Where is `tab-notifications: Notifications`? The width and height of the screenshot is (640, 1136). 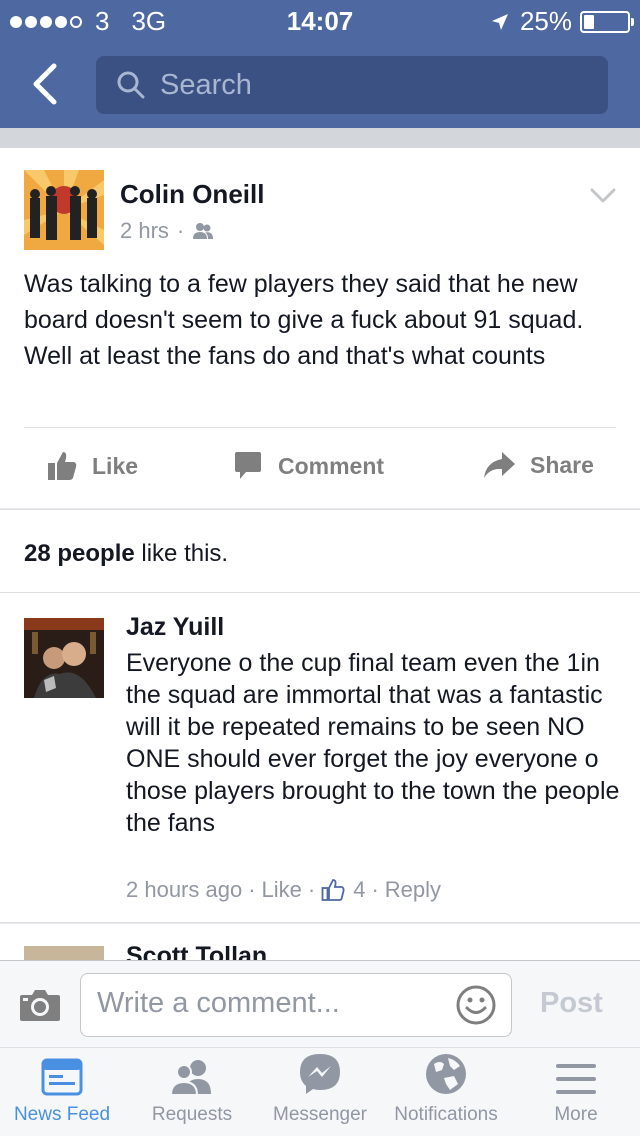 tab-notifications: Notifications is located at coordinates (446, 1092).